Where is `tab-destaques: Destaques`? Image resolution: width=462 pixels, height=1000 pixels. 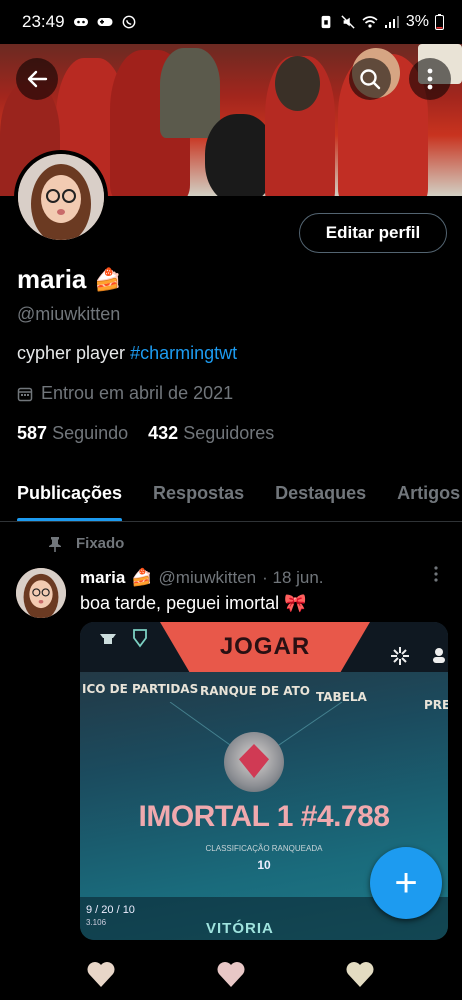 tab-destaques: Destaques is located at coordinates (320, 494).